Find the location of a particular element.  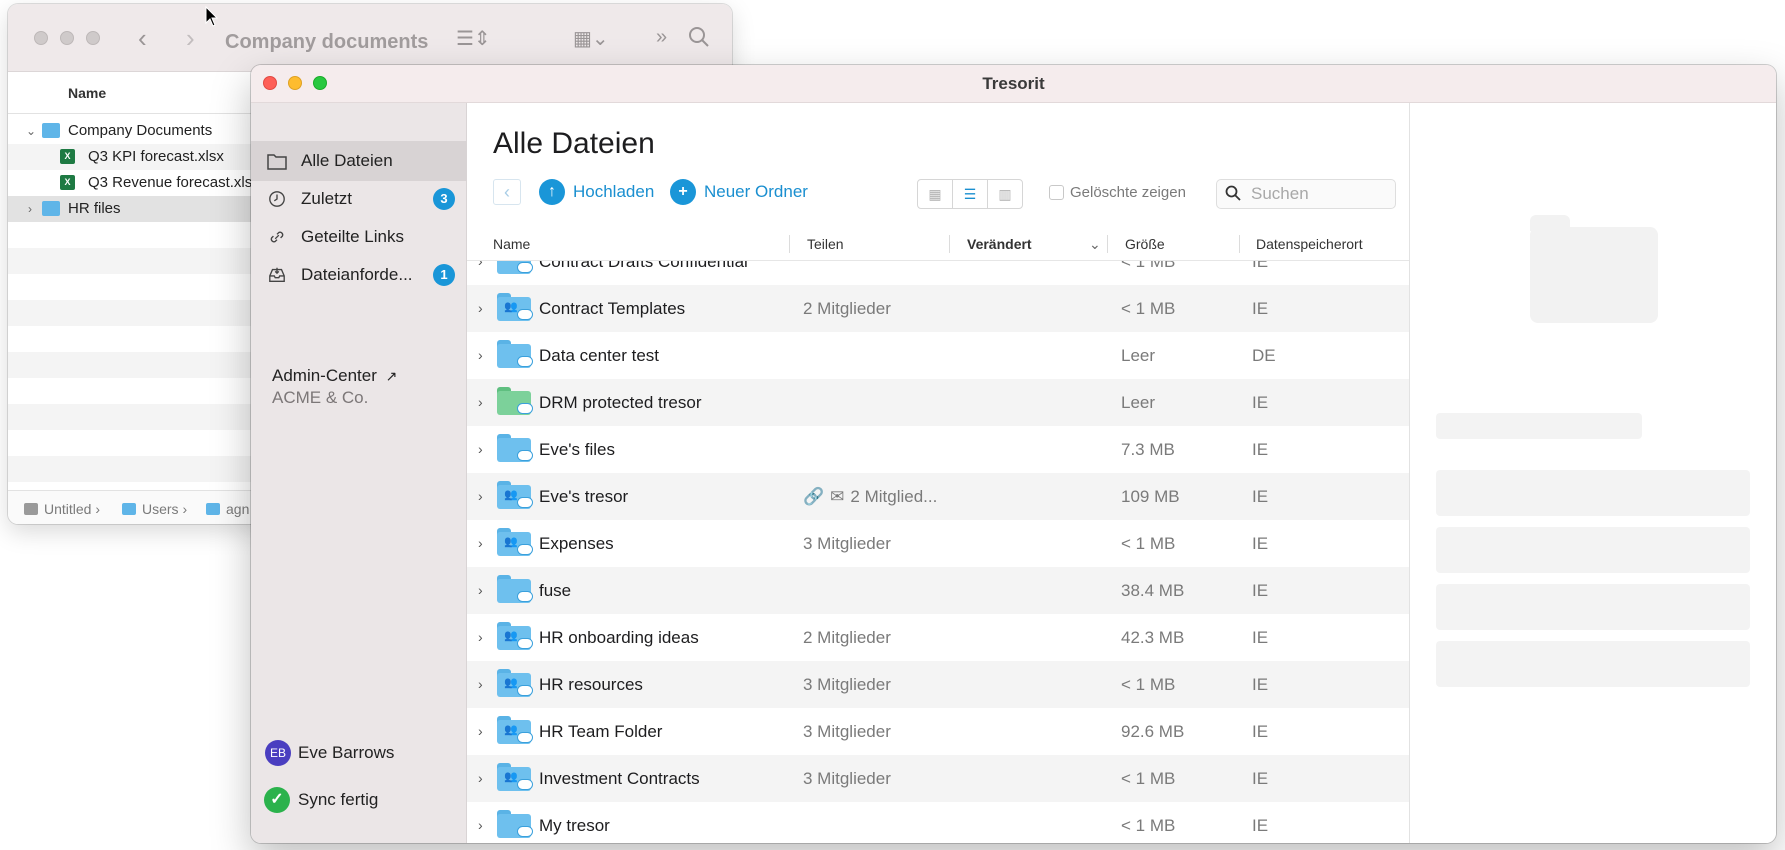

table-row: › Data center test Leer DE is located at coordinates (938, 355).